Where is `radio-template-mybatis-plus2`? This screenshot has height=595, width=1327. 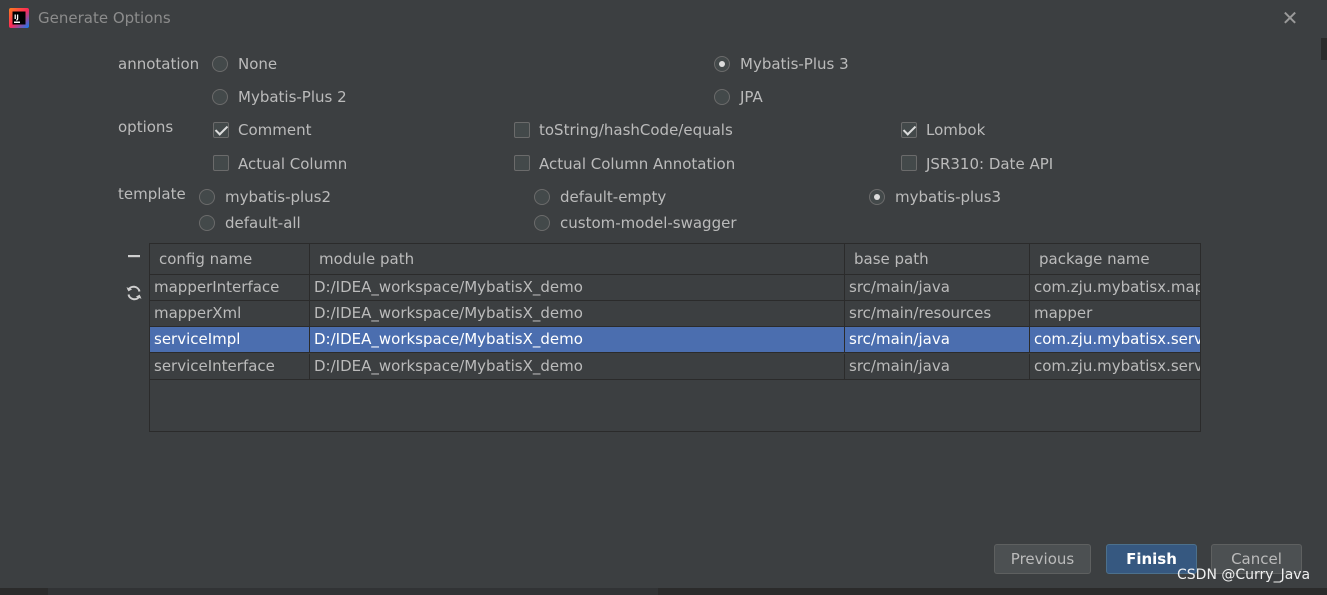
radio-template-mybatis-plus2 is located at coordinates (207, 197).